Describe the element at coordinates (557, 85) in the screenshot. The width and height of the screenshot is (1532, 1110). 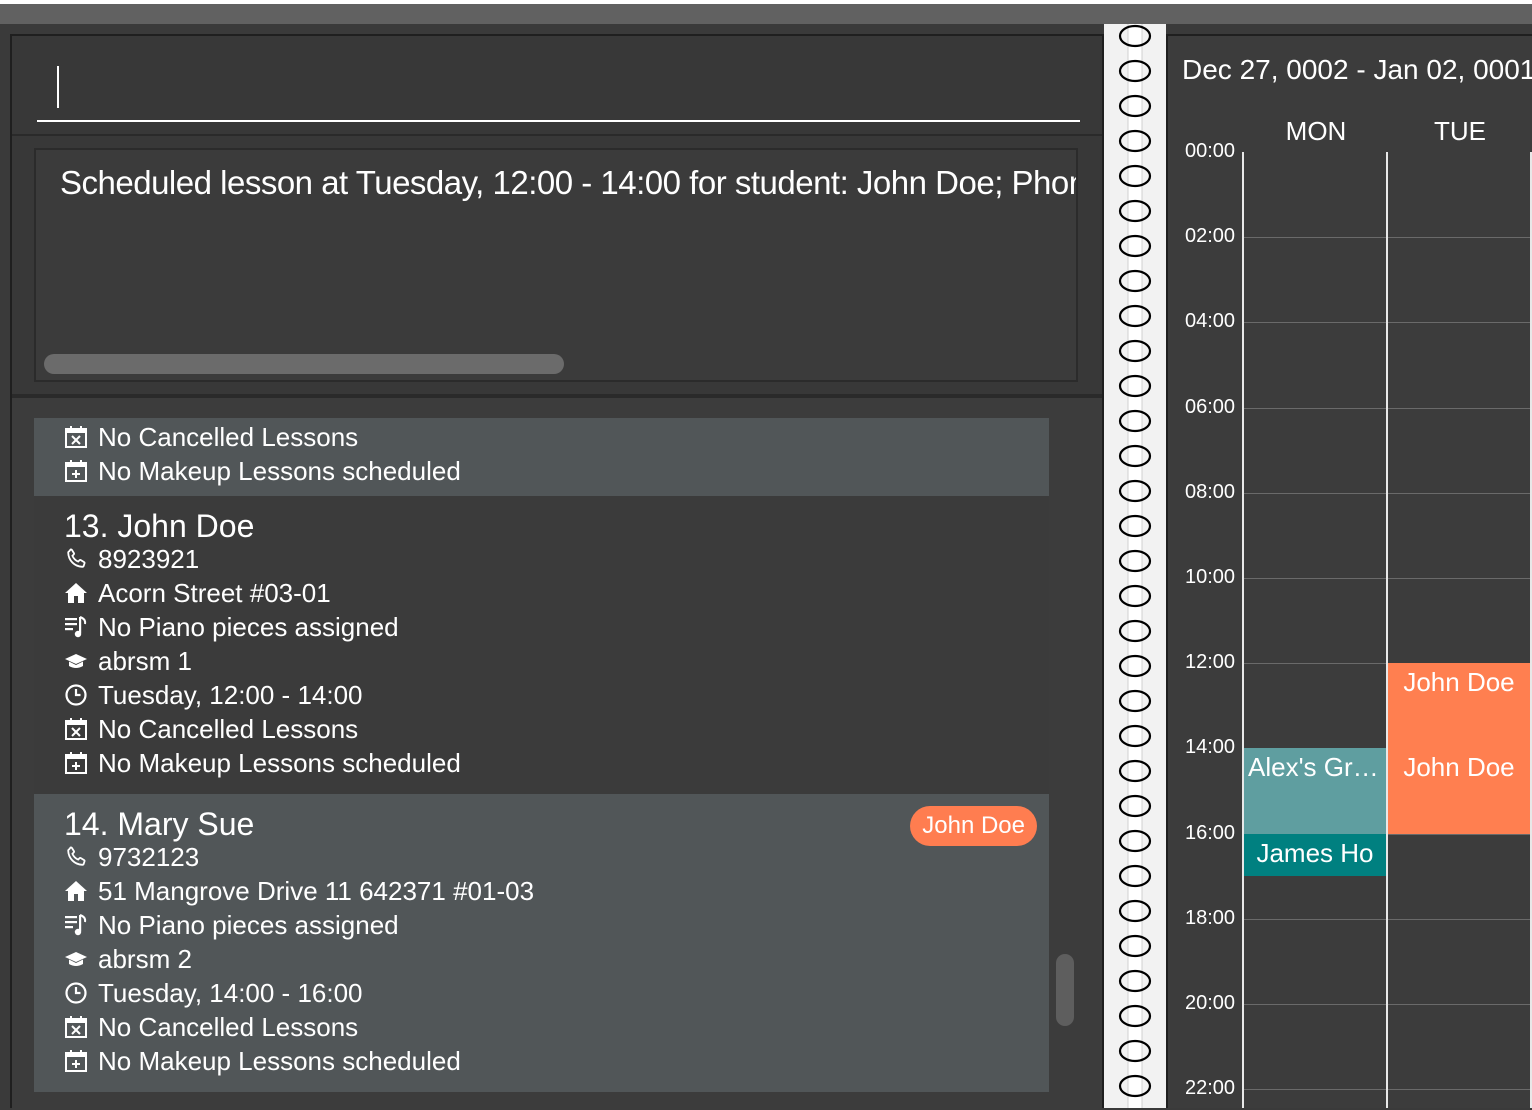
I see `command-box` at that location.